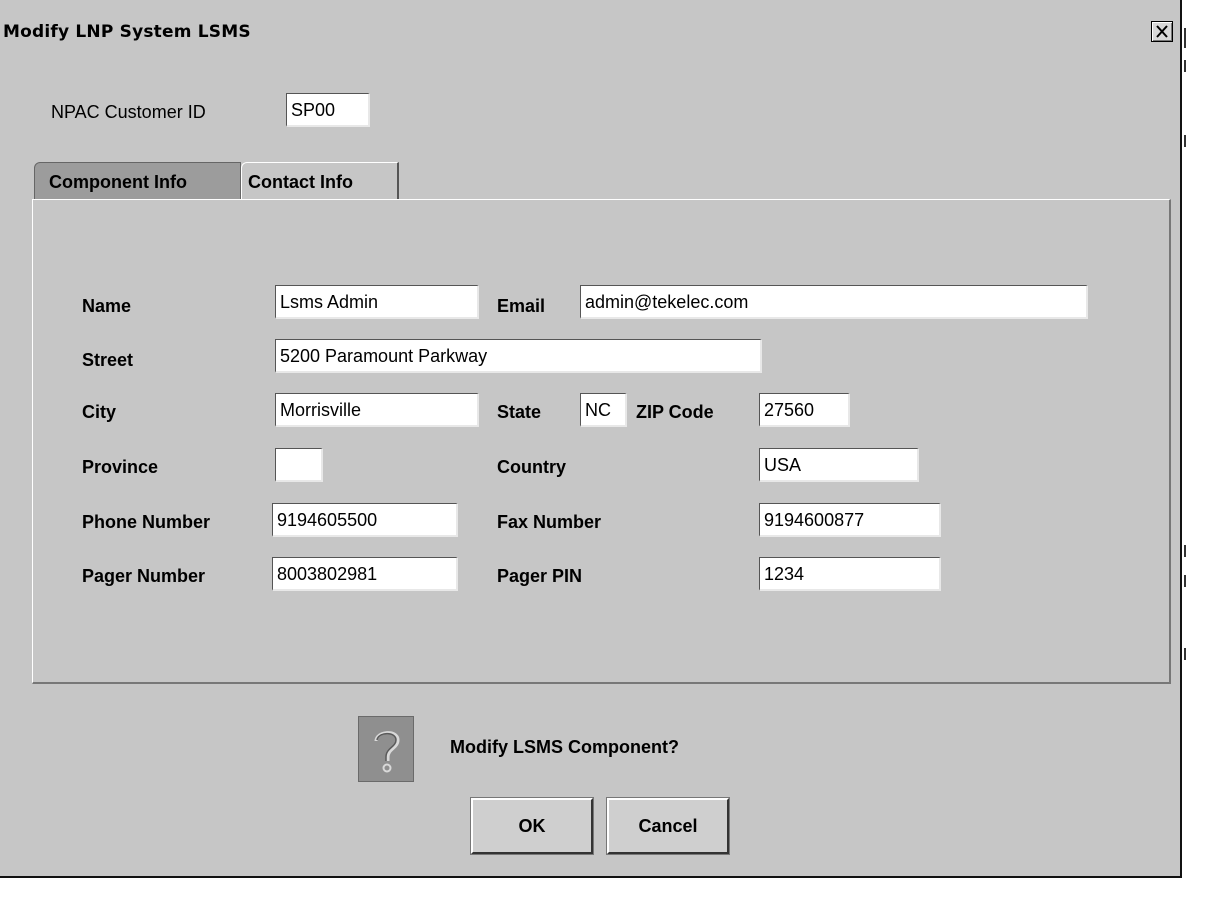  Describe the element at coordinates (127, 32) in the screenshot. I see `window-title: Modify LNP System LSMS` at that location.